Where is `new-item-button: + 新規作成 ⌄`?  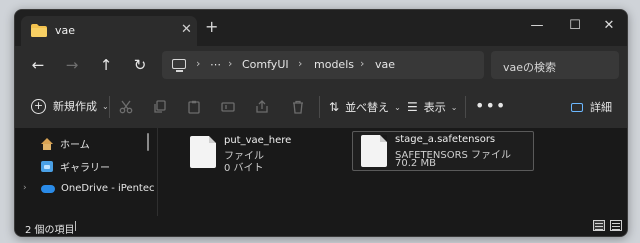
new-item-button: + 新規作成 ⌄ is located at coordinates (70, 106).